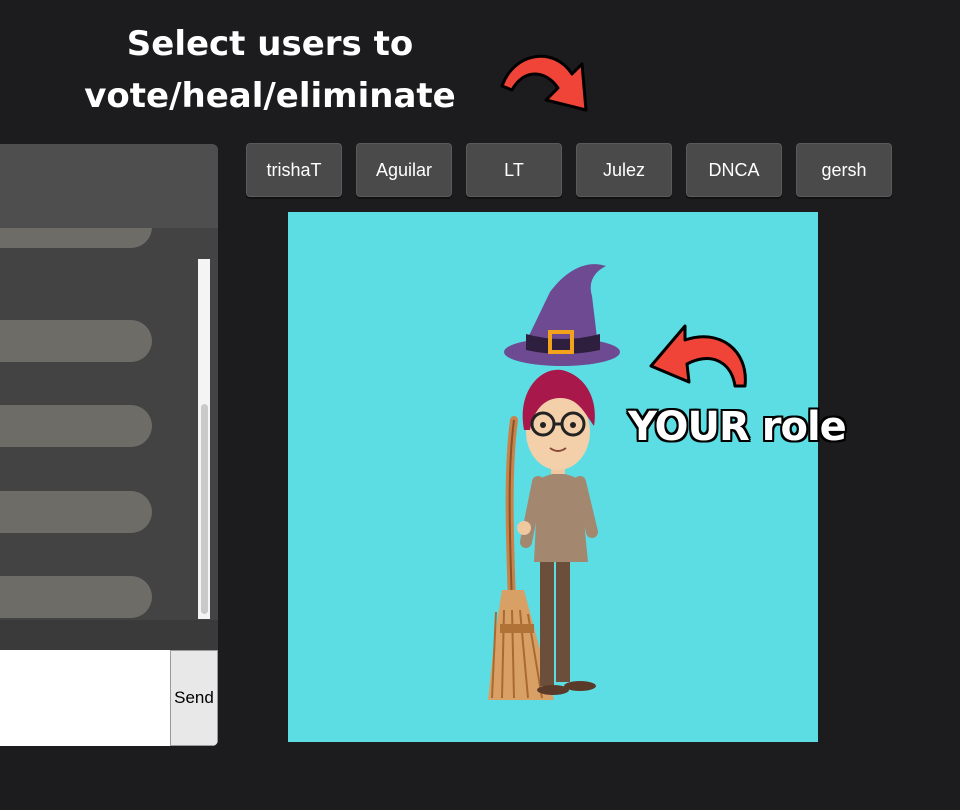 This screenshot has height=810, width=960. Describe the element at coordinates (404, 170) in the screenshot. I see `user-button-Aguilar: Aguilar` at that location.